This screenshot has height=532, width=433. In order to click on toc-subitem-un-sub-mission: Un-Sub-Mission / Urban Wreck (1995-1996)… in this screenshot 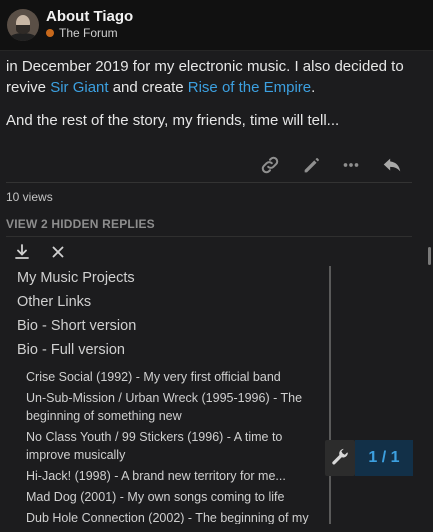, I will do `click(167, 407)`.